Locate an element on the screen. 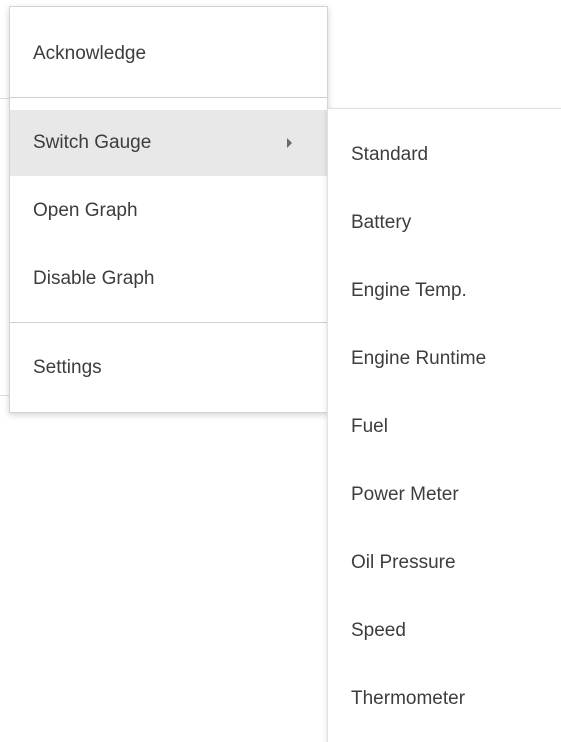 This screenshot has height=742, width=561. submenu-item-standard: Standard is located at coordinates (444, 155).